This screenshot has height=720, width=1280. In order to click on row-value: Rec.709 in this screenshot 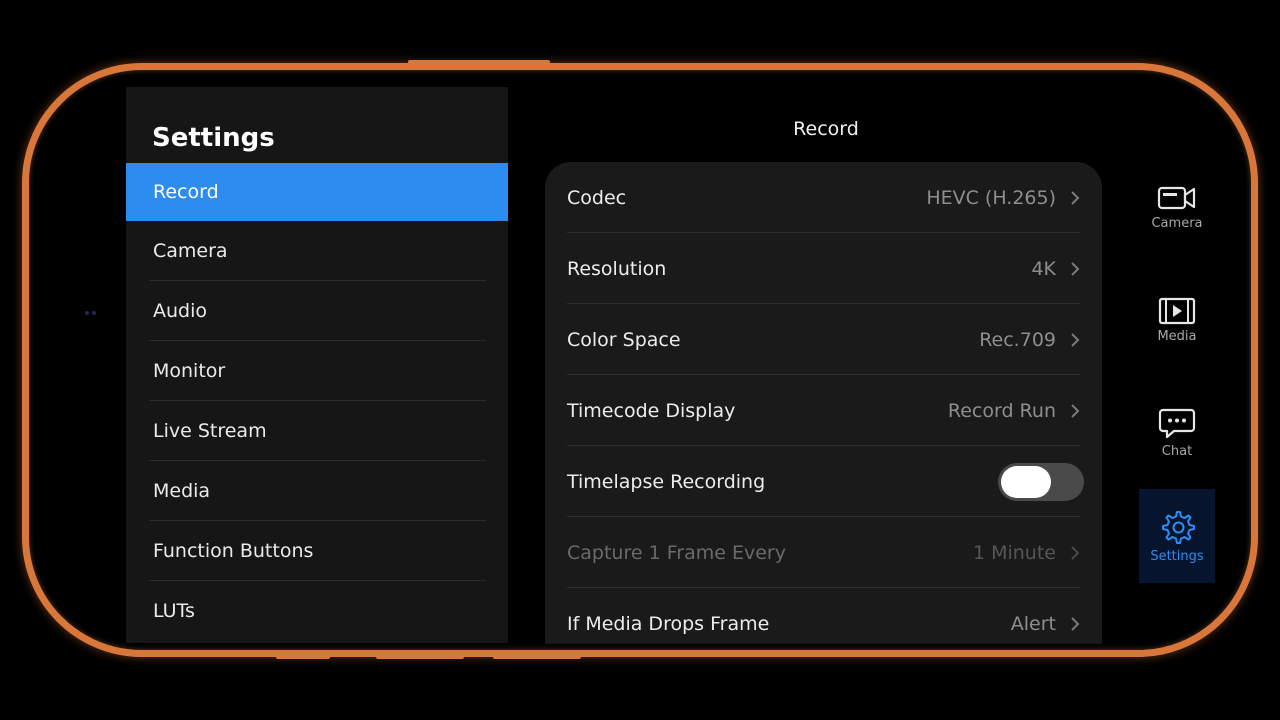, I will do `click(1017, 339)`.